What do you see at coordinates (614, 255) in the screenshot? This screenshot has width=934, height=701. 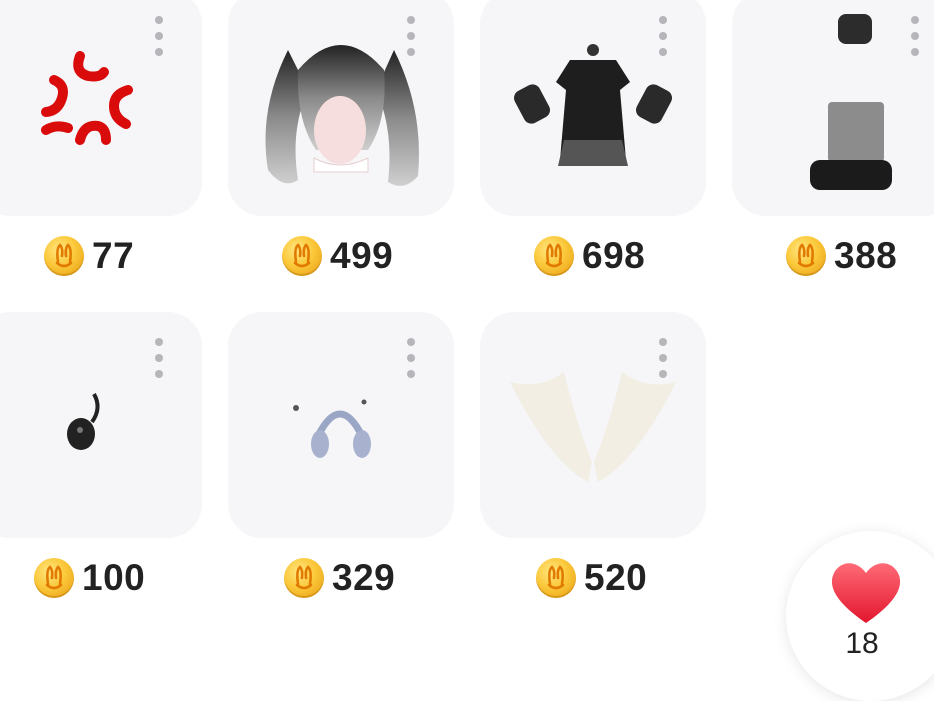 I see `price-value: 698` at bounding box center [614, 255].